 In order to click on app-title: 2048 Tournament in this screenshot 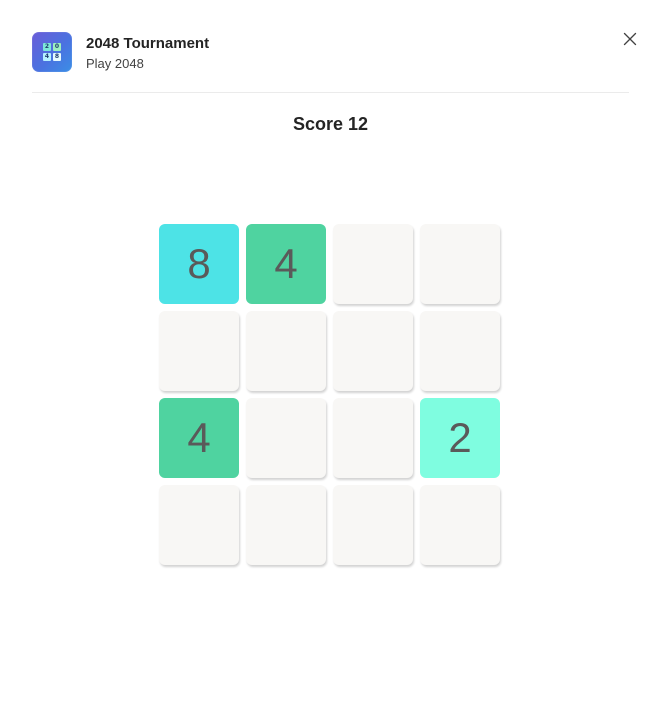, I will do `click(148, 43)`.